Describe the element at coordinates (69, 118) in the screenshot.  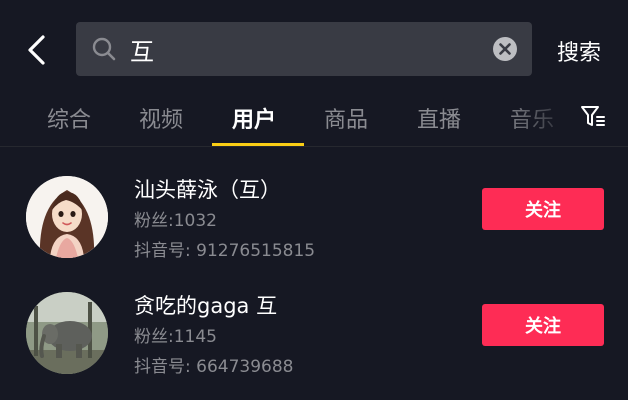
I see `tab-comprehensive: 综合` at that location.